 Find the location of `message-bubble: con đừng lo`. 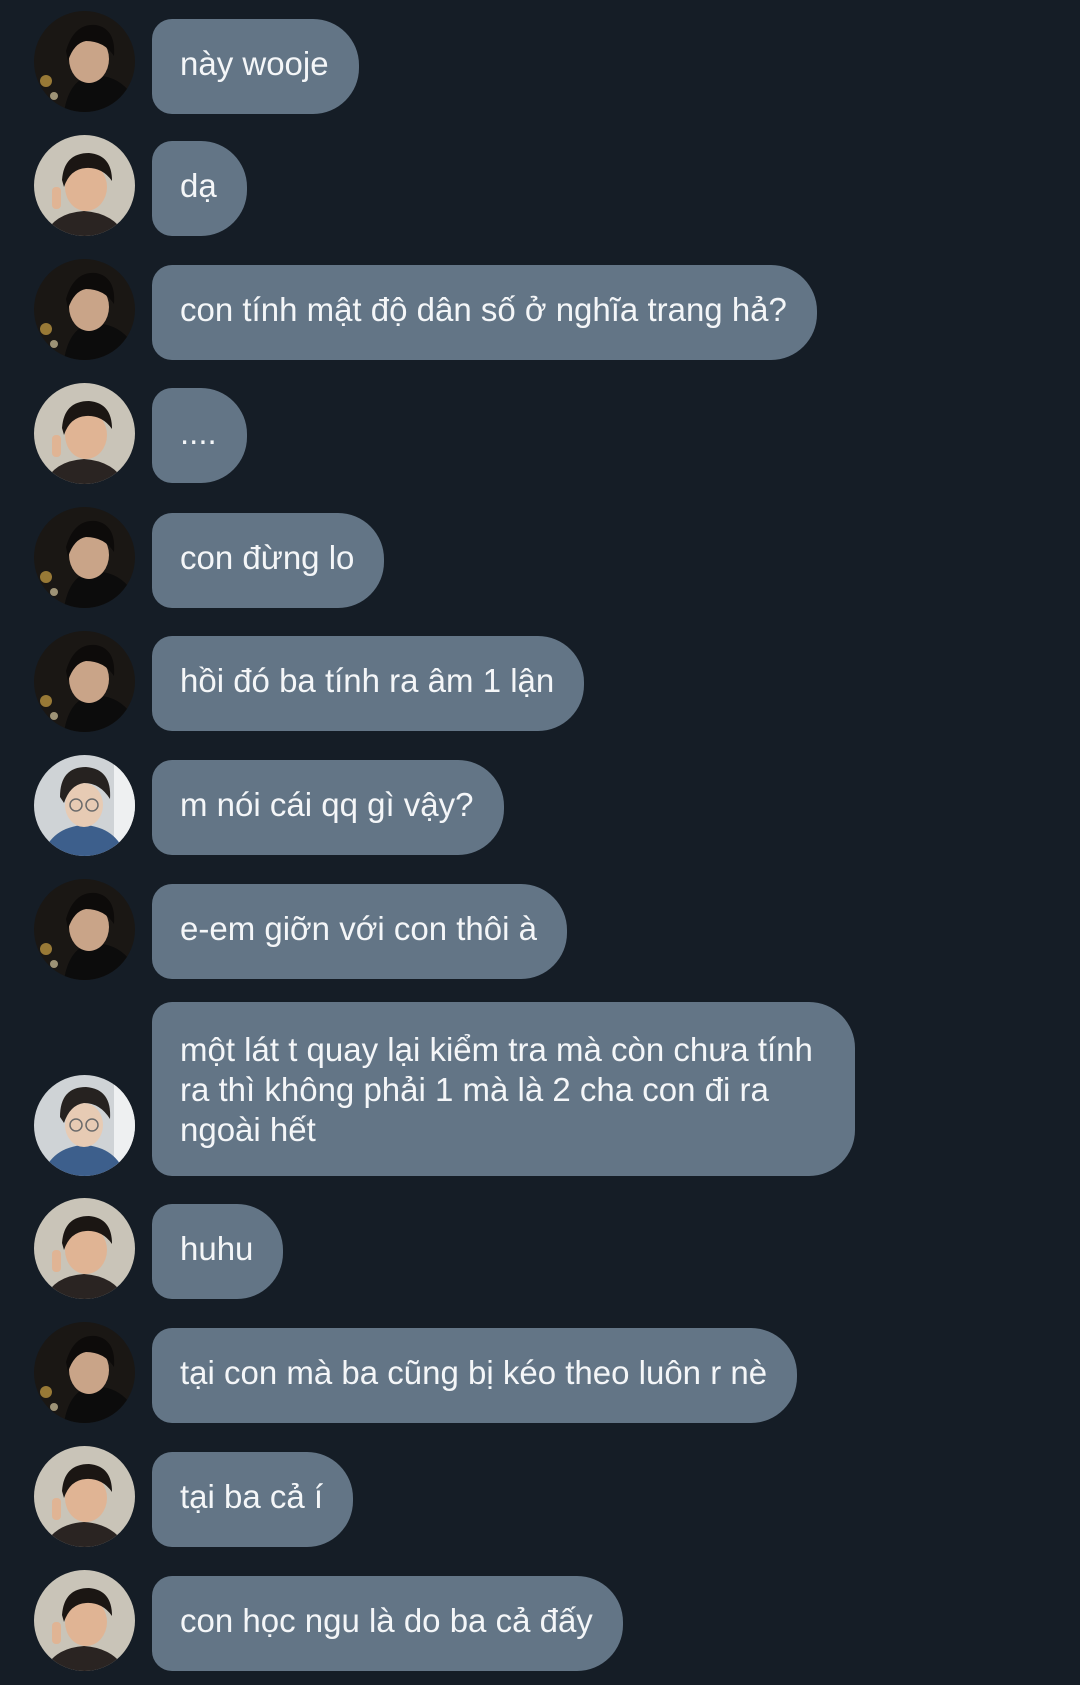

message-bubble: con đừng lo is located at coordinates (268, 560).